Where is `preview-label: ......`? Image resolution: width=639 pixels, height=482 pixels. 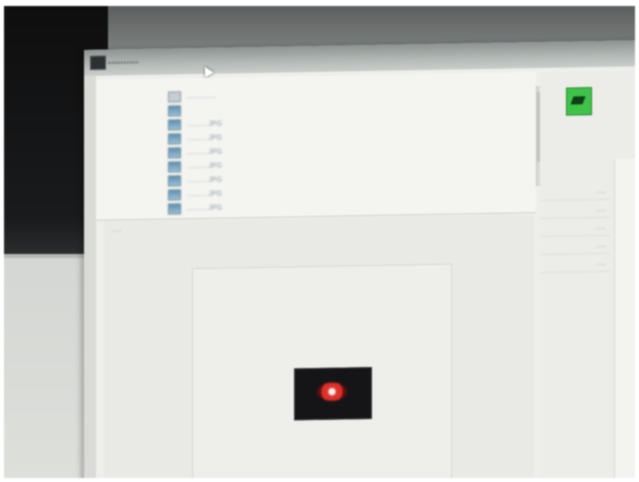 preview-label: ...... is located at coordinates (117, 230).